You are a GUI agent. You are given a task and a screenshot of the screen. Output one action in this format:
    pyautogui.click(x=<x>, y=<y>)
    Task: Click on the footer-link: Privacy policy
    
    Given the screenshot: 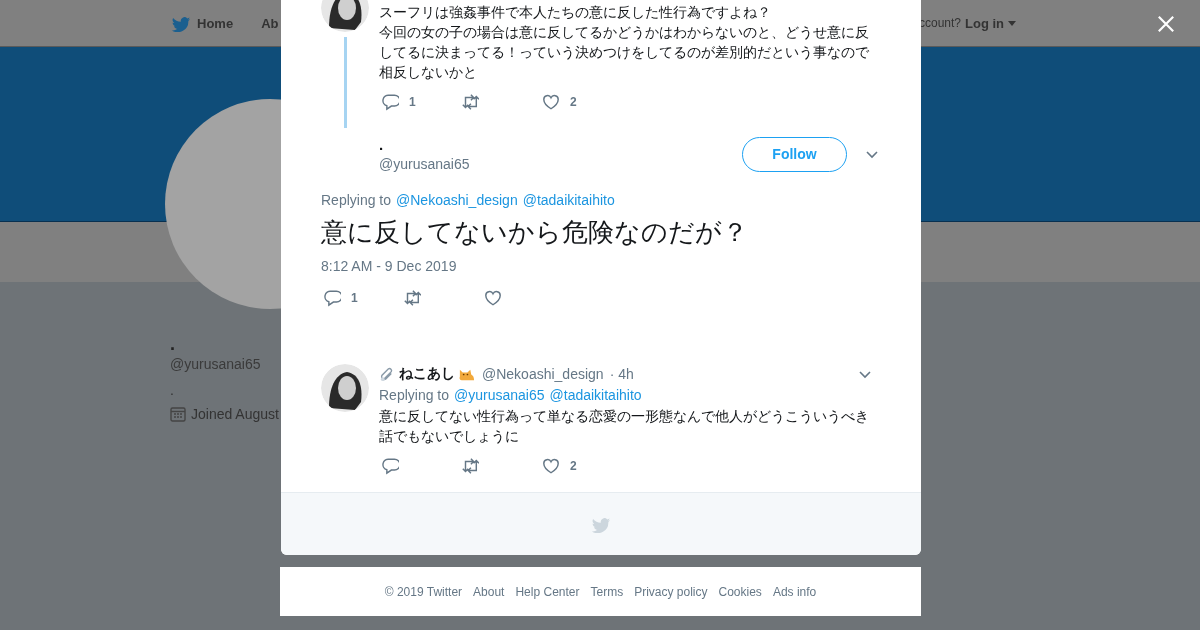 What is the action you would take?
    pyautogui.click(x=671, y=591)
    